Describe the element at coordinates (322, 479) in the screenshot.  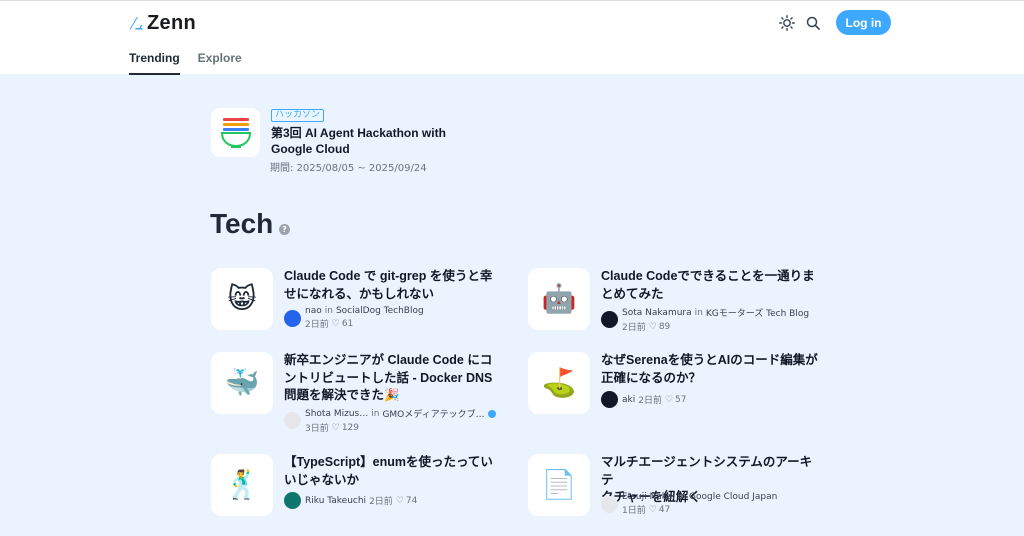
I see `article-title-line: いじゃないか` at that location.